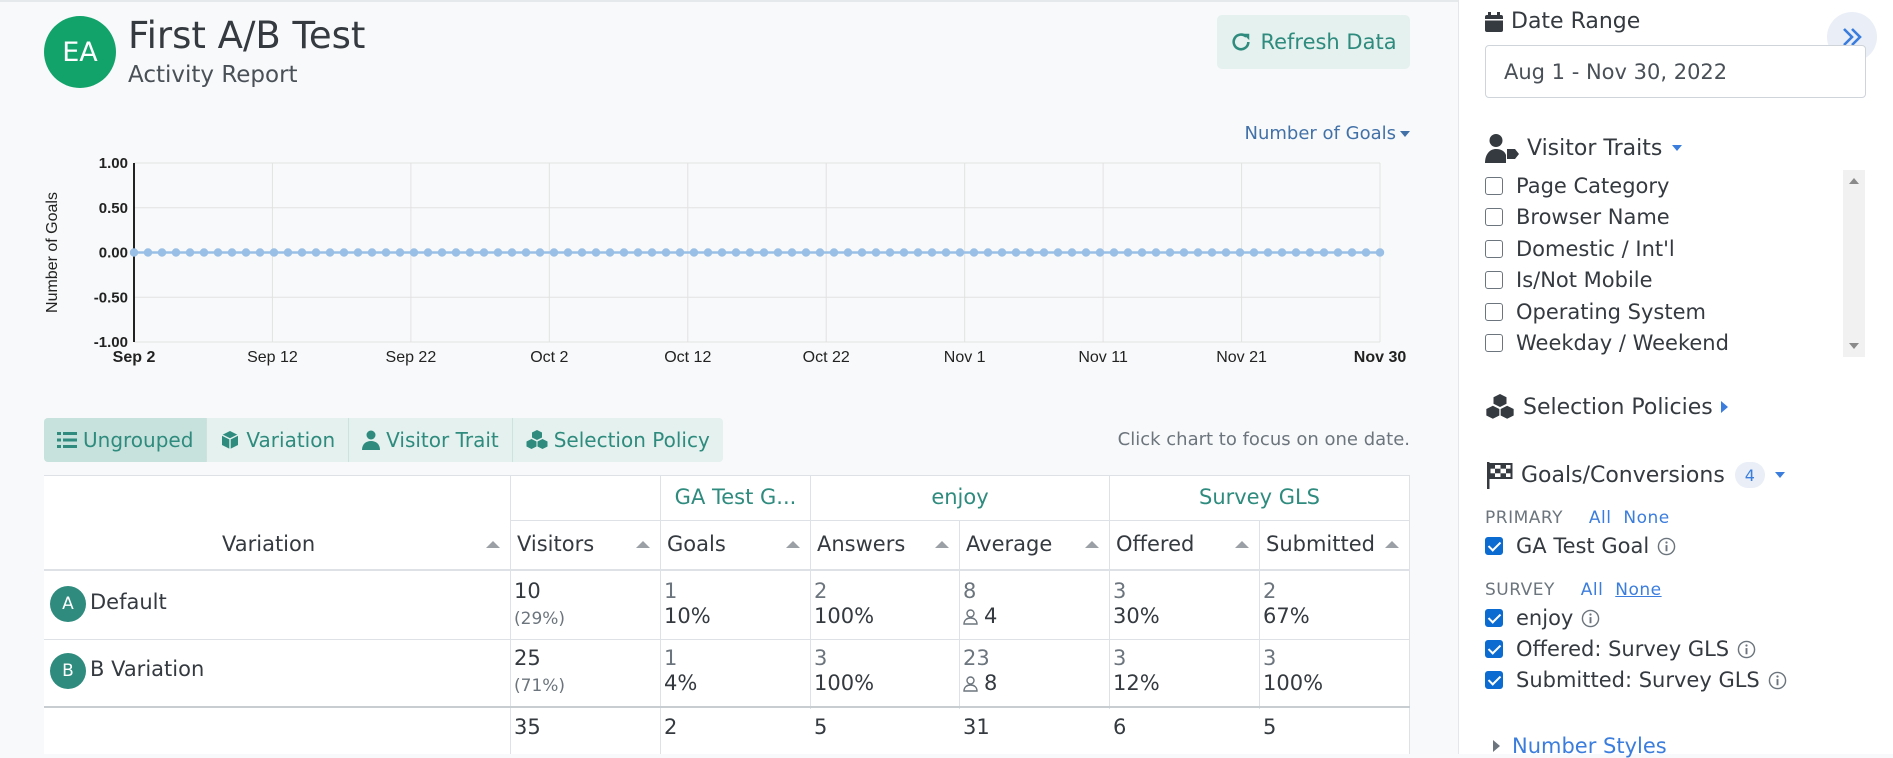 This screenshot has height=758, width=1893. Describe the element at coordinates (861, 544) in the screenshot. I see `column-header-answers: Answers` at that location.